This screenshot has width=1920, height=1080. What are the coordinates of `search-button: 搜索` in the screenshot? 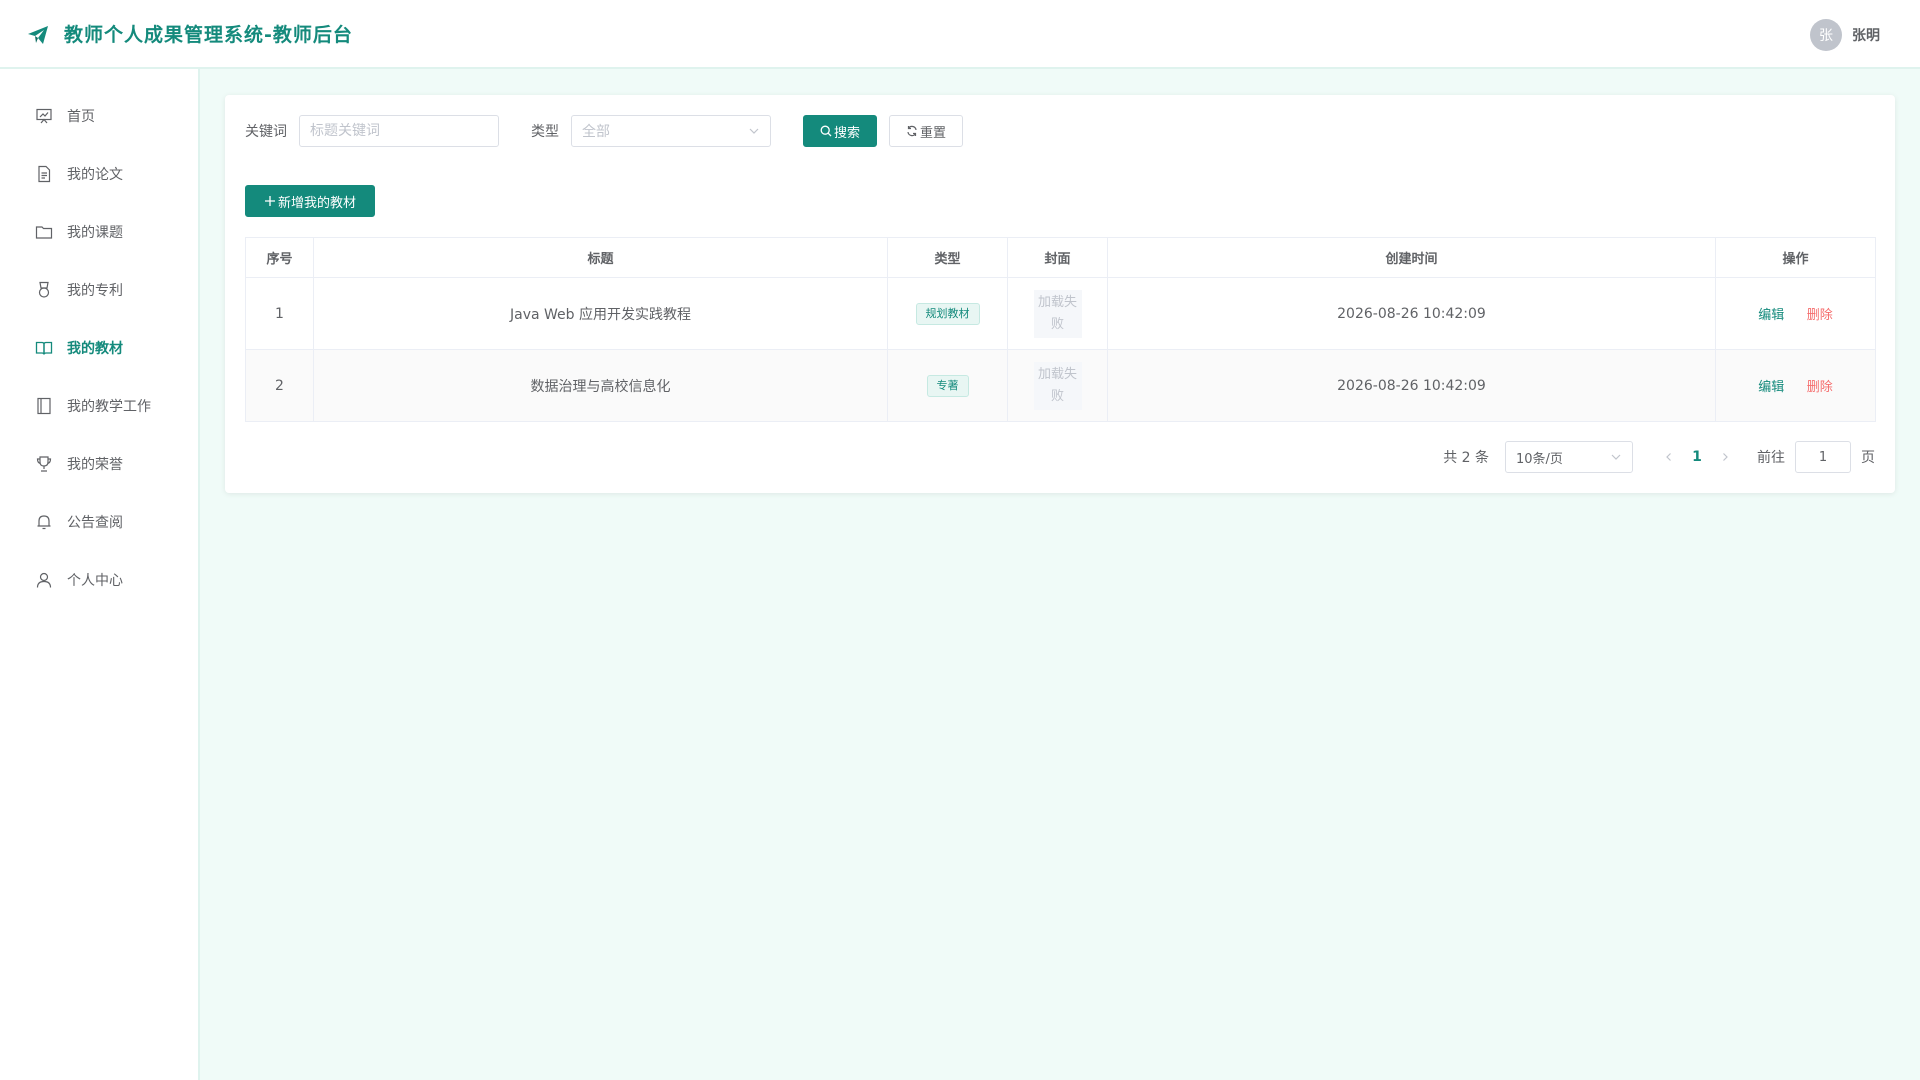 It's located at (840, 131).